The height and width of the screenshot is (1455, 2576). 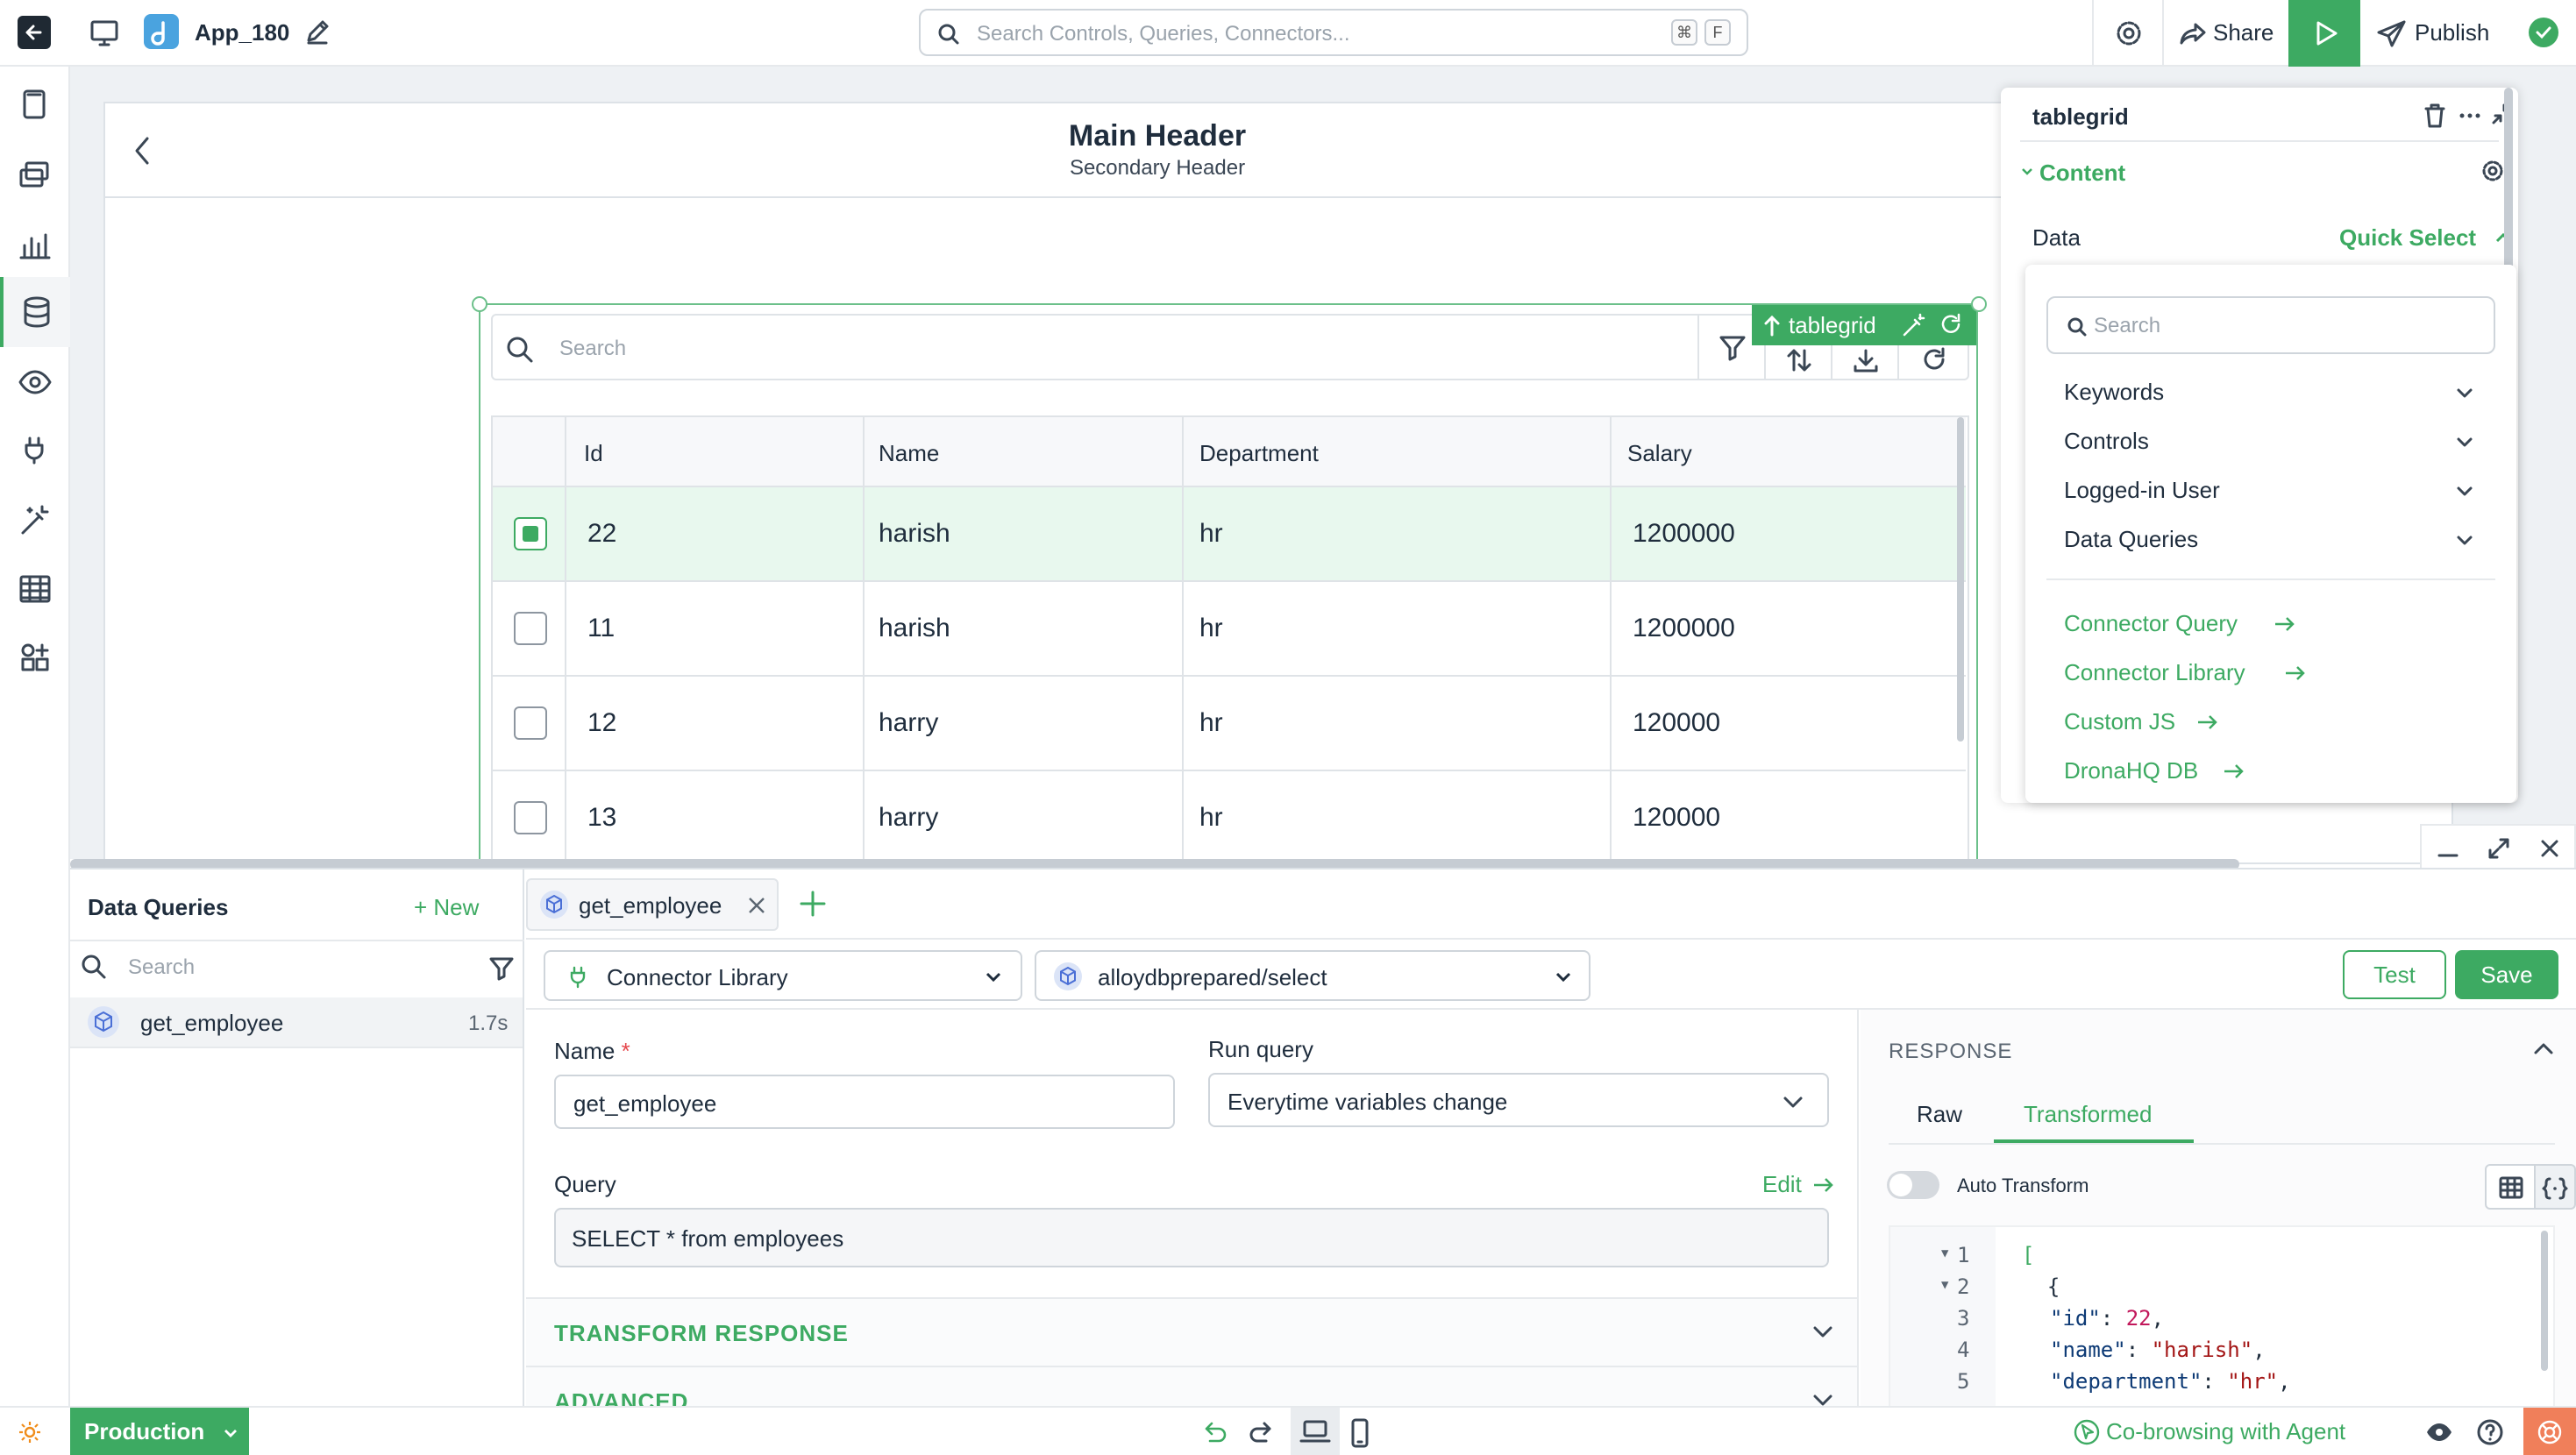 I want to click on database-icon-active, so click(x=35, y=312).